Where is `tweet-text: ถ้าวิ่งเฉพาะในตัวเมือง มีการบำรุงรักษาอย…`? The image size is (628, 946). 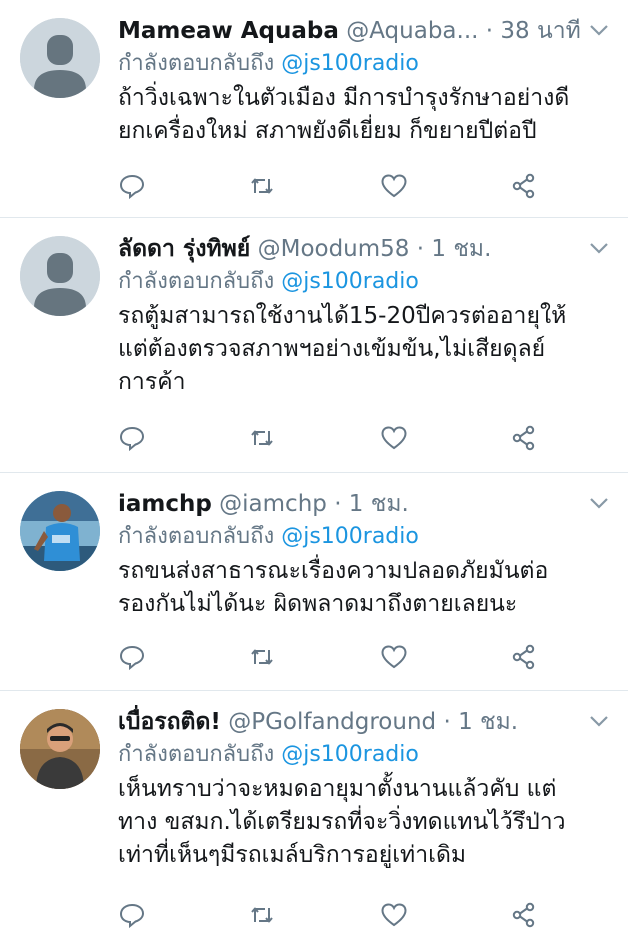
tweet-text: ถ้าวิ่งเฉพาะในตัวเมือง มีการบำรุงรักษาอย… is located at coordinates (363, 115).